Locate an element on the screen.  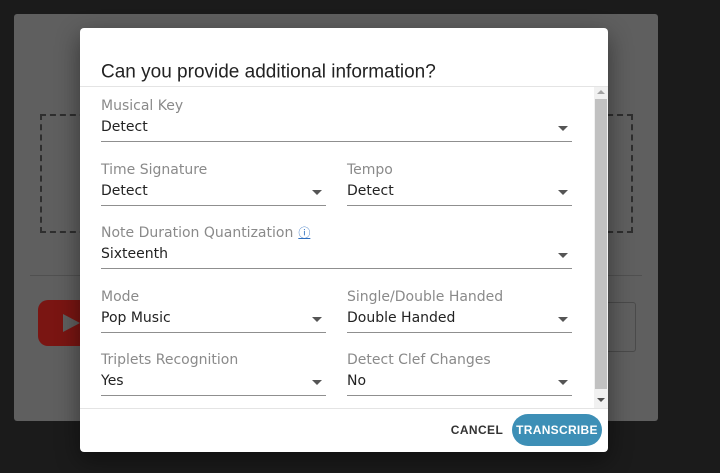
footer-divider is located at coordinates (344, 408).